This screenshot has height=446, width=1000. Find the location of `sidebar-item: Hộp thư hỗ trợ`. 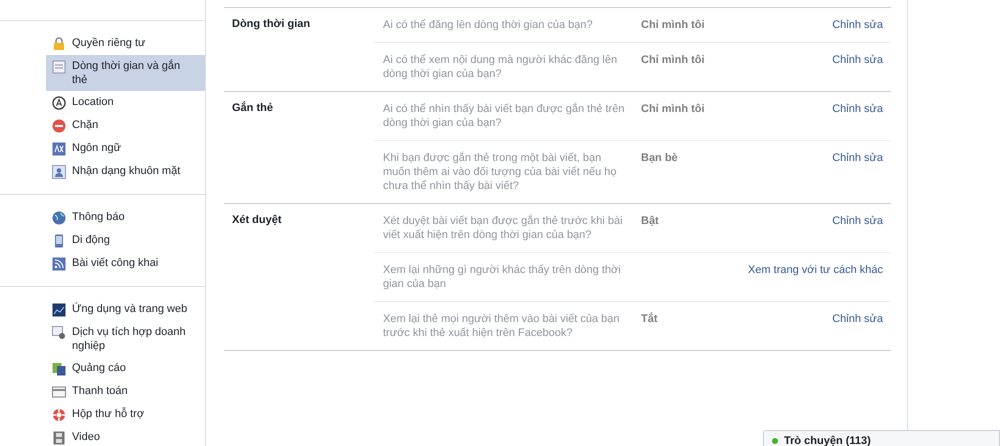

sidebar-item: Hộp thư hỗ trợ is located at coordinates (125, 414).